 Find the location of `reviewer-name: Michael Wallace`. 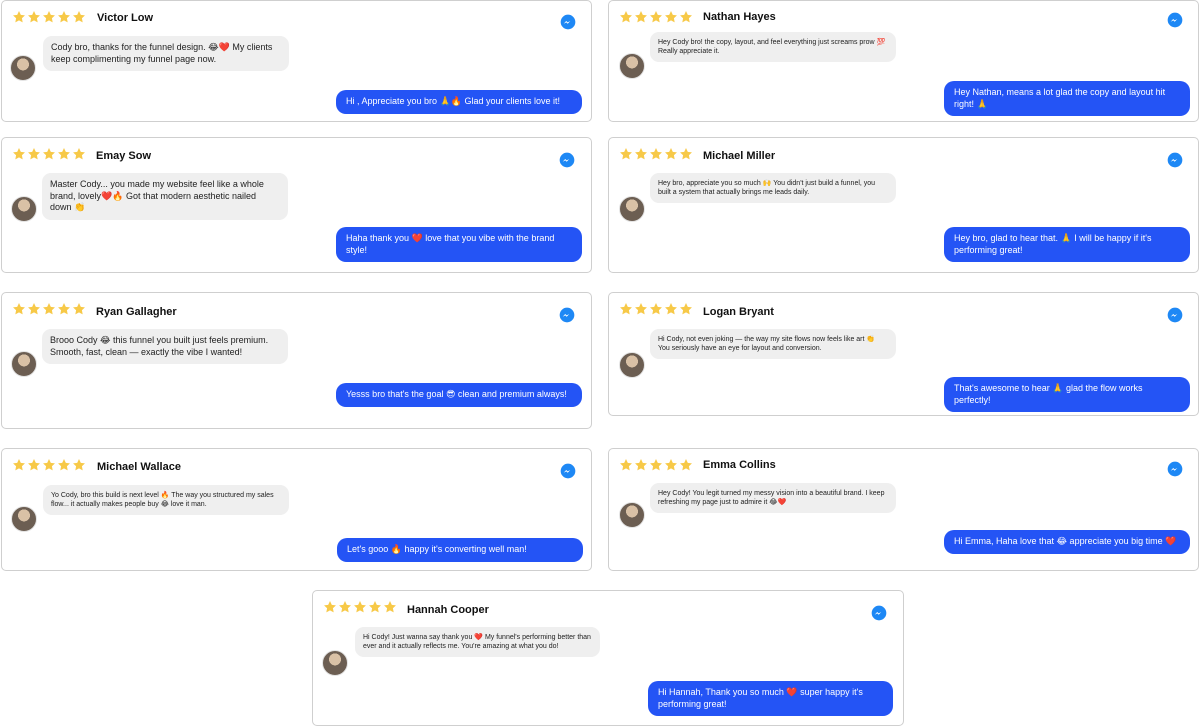

reviewer-name: Michael Wallace is located at coordinates (139, 467).